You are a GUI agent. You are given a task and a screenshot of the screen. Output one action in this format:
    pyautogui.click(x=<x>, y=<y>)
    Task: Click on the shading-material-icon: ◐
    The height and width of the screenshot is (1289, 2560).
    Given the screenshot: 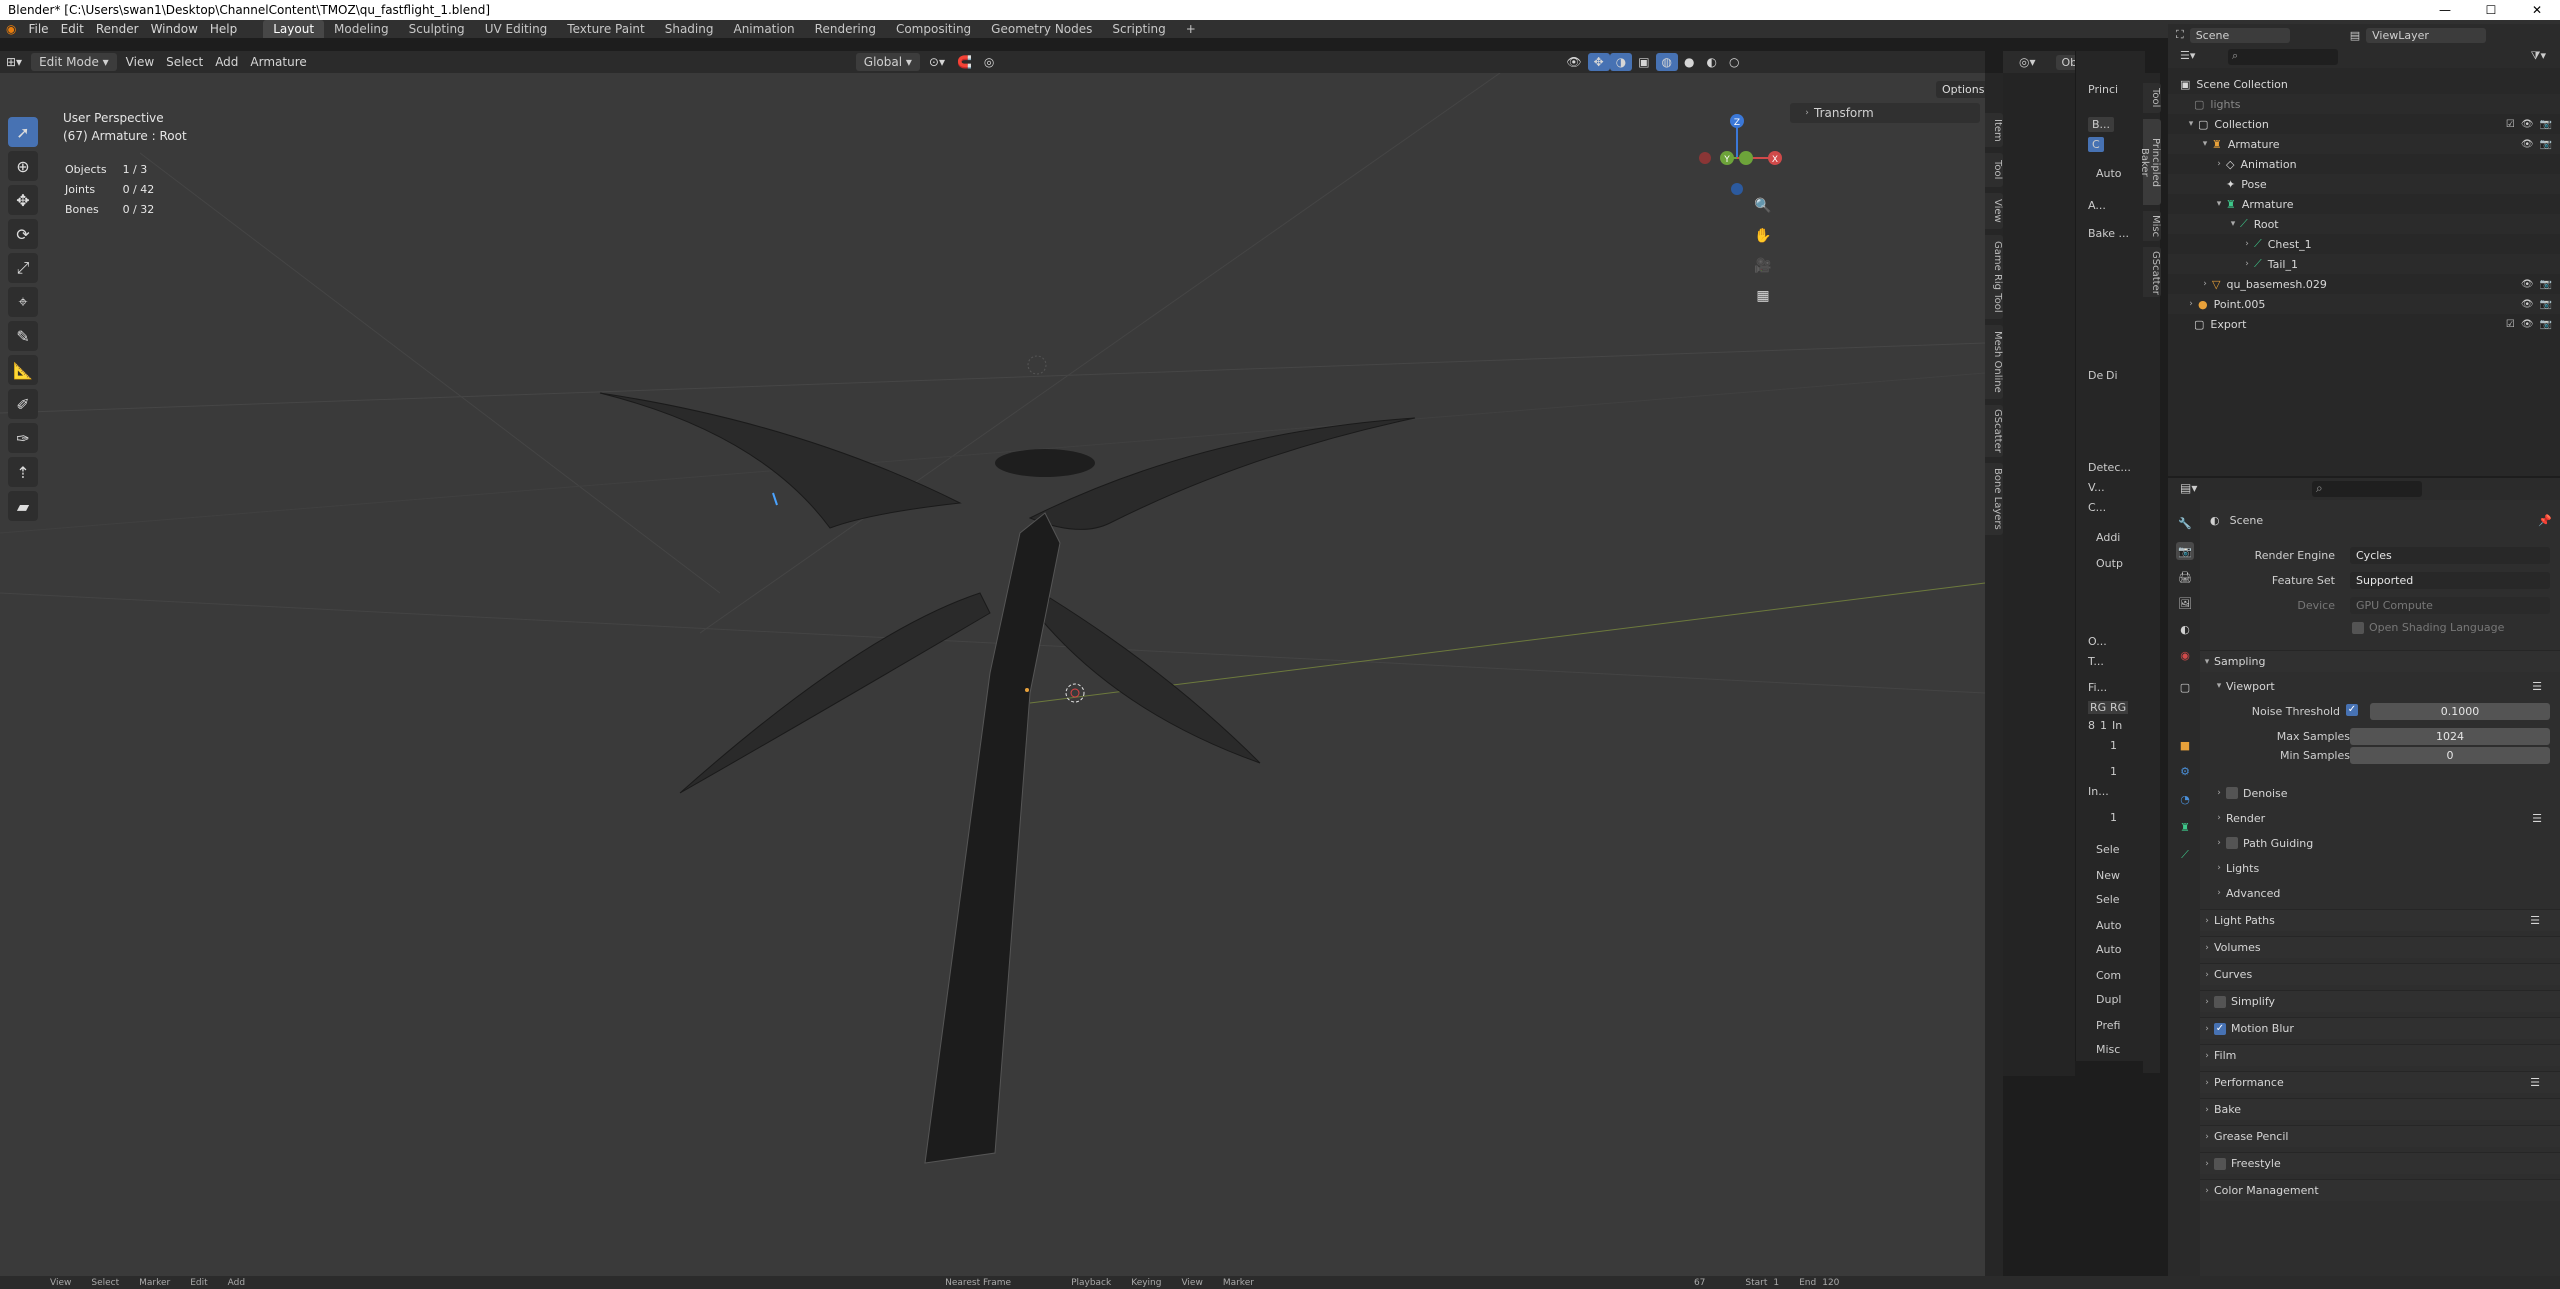 What is the action you would take?
    pyautogui.click(x=1712, y=62)
    